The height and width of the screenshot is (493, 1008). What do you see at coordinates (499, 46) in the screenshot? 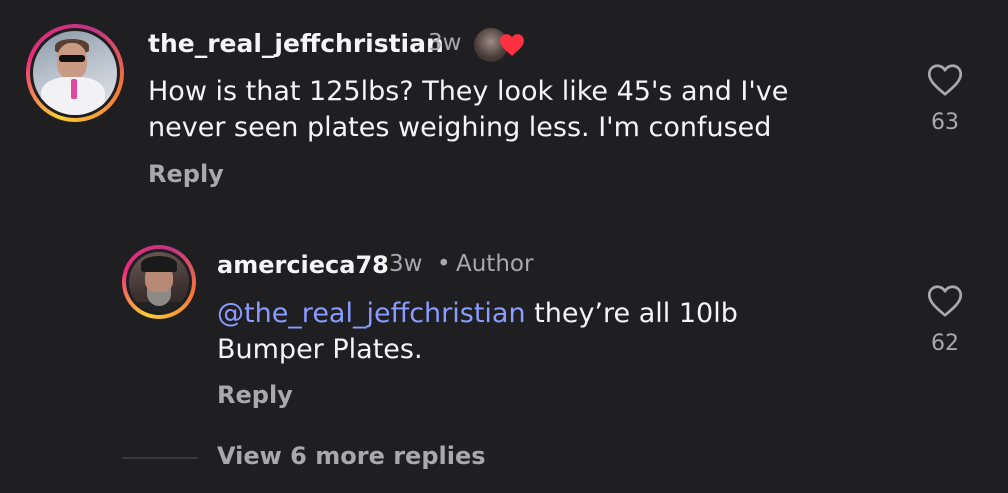
I see `liked-by-author-badge` at bounding box center [499, 46].